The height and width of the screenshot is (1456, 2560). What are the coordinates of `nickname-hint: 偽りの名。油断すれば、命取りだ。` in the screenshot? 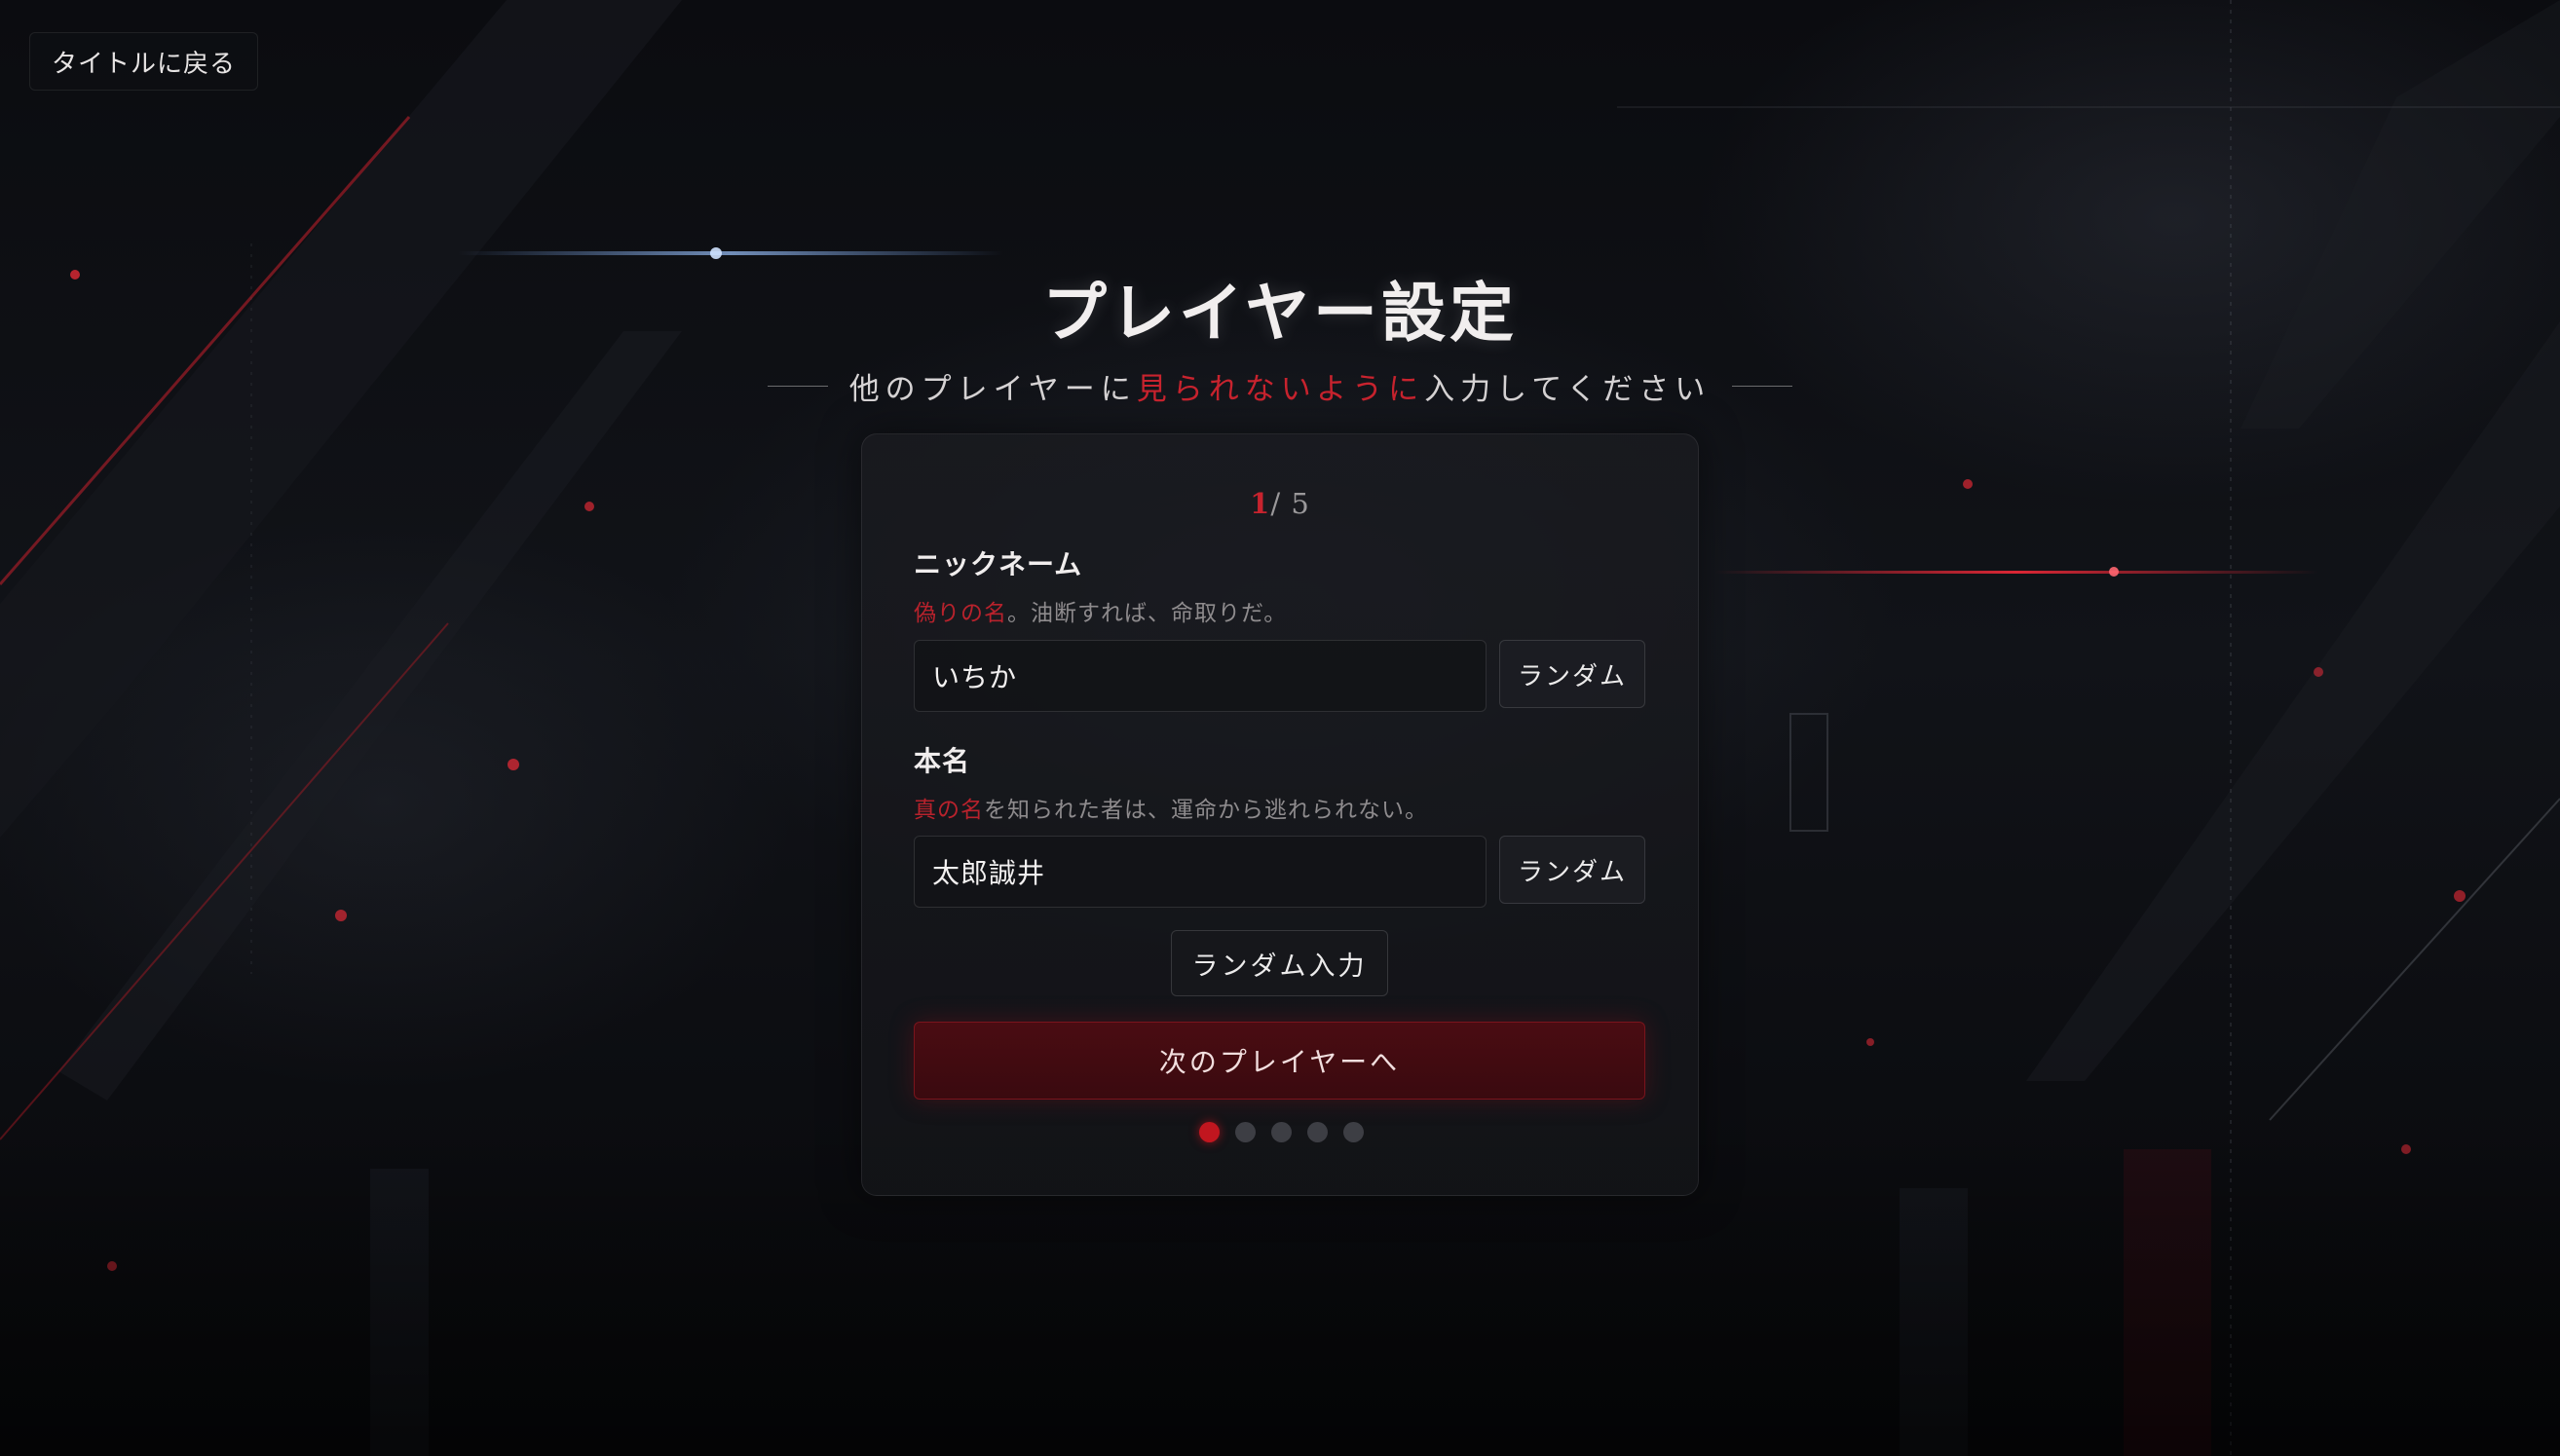 It's located at (1100, 610).